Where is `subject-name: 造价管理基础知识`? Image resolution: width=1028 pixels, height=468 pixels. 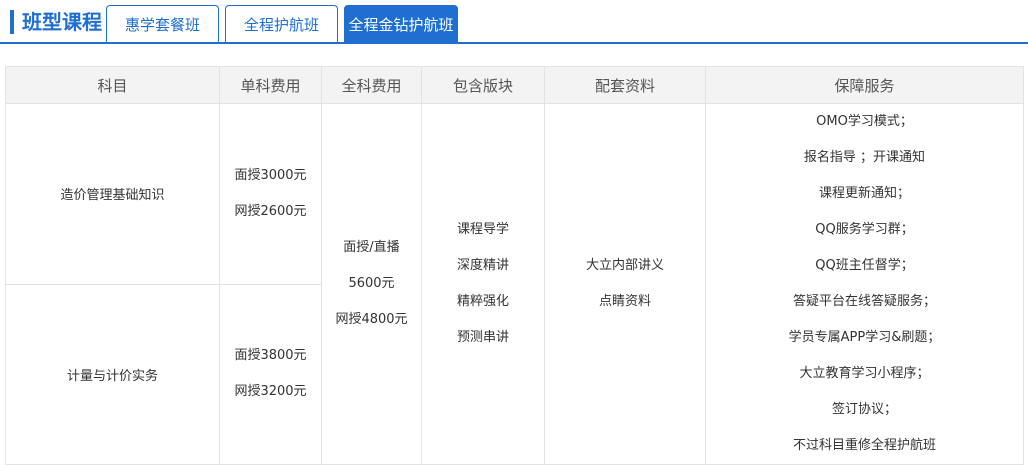
subject-name: 造价管理基础知识 is located at coordinates (112, 196).